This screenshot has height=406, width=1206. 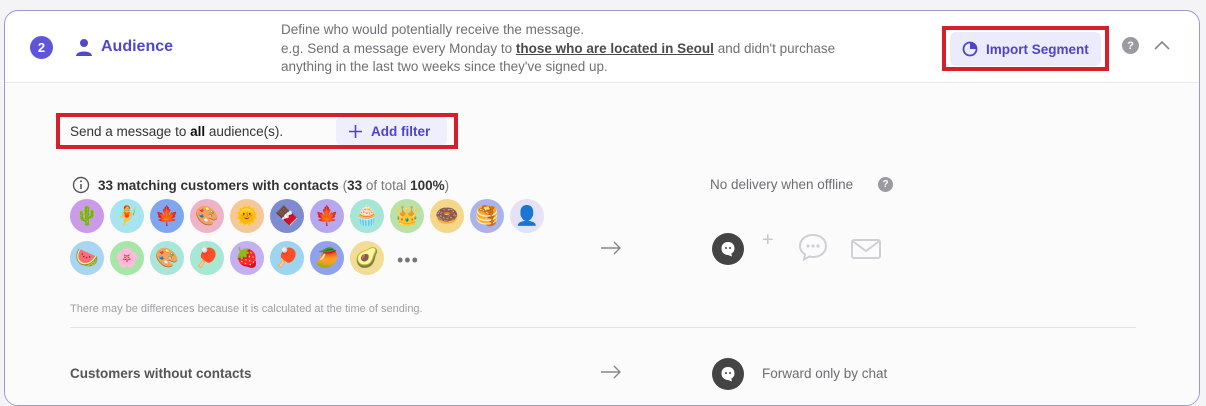 I want to click on description-example: those who are located in Seoul, so click(x=614, y=48).